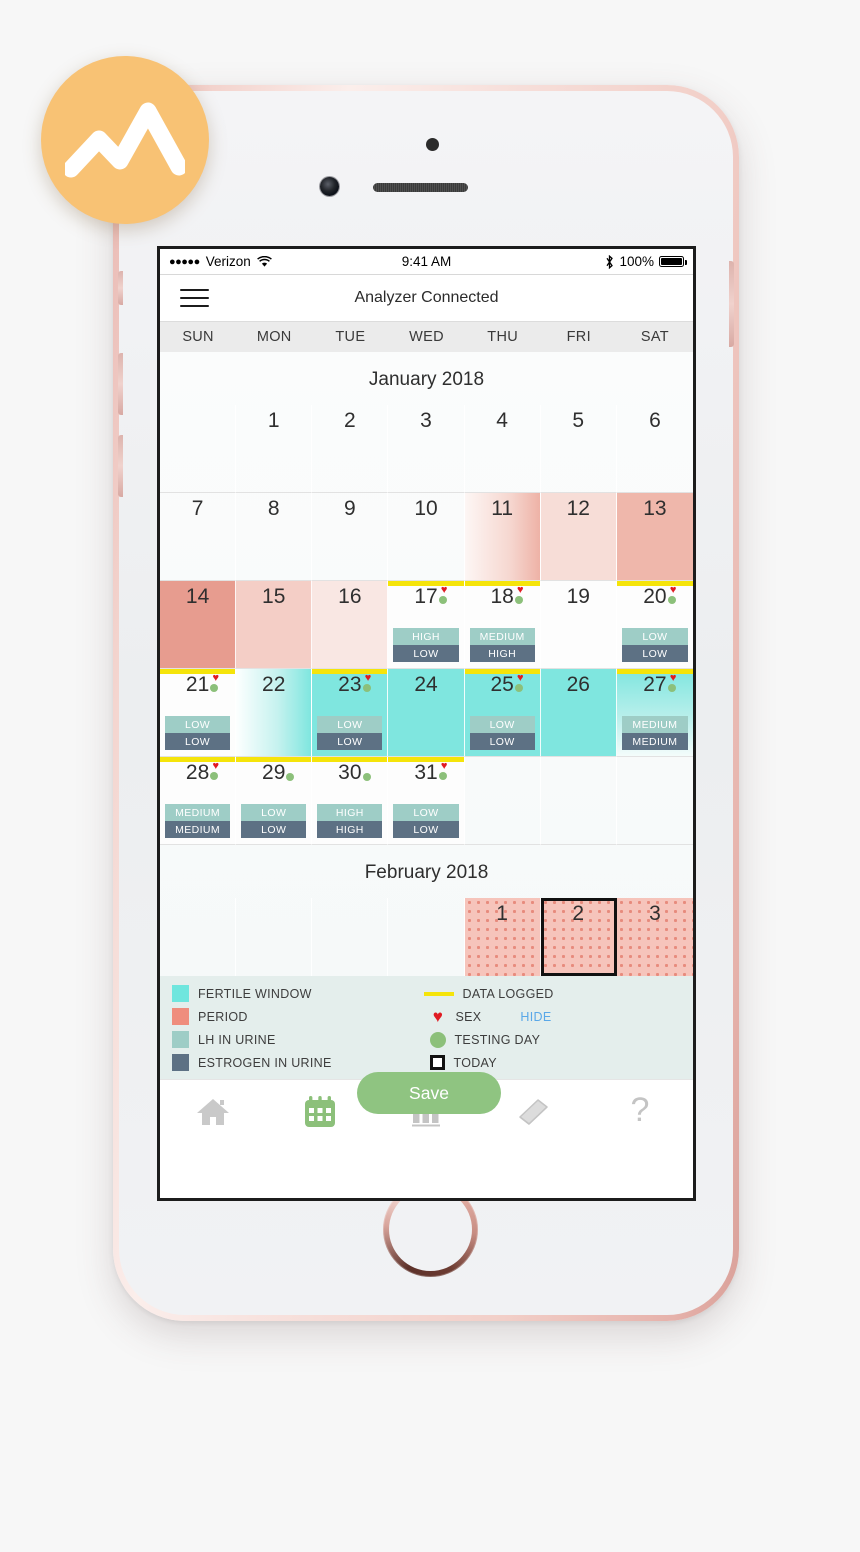  I want to click on hamburger-menu-icon, so click(194, 298).